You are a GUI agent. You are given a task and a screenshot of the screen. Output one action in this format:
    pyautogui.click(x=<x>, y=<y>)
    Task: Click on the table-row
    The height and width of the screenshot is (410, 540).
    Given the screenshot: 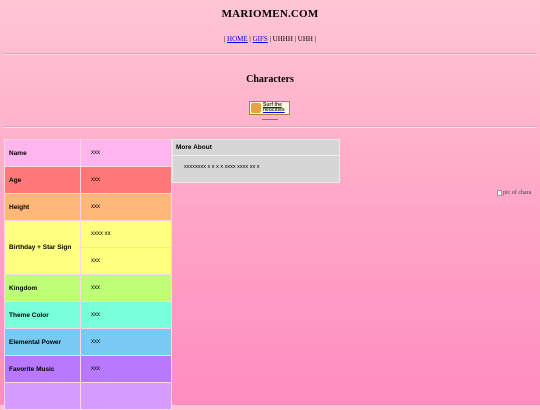 What is the action you would take?
    pyautogui.click(x=88, y=396)
    